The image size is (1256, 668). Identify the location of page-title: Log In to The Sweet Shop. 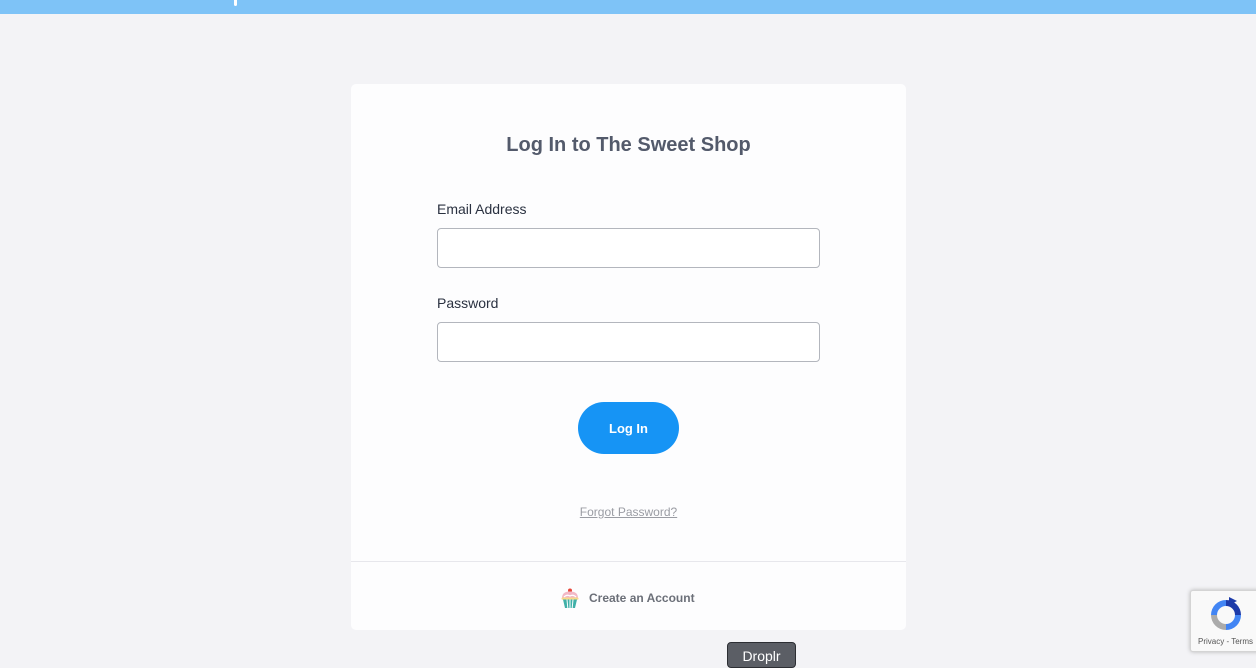
(628, 145).